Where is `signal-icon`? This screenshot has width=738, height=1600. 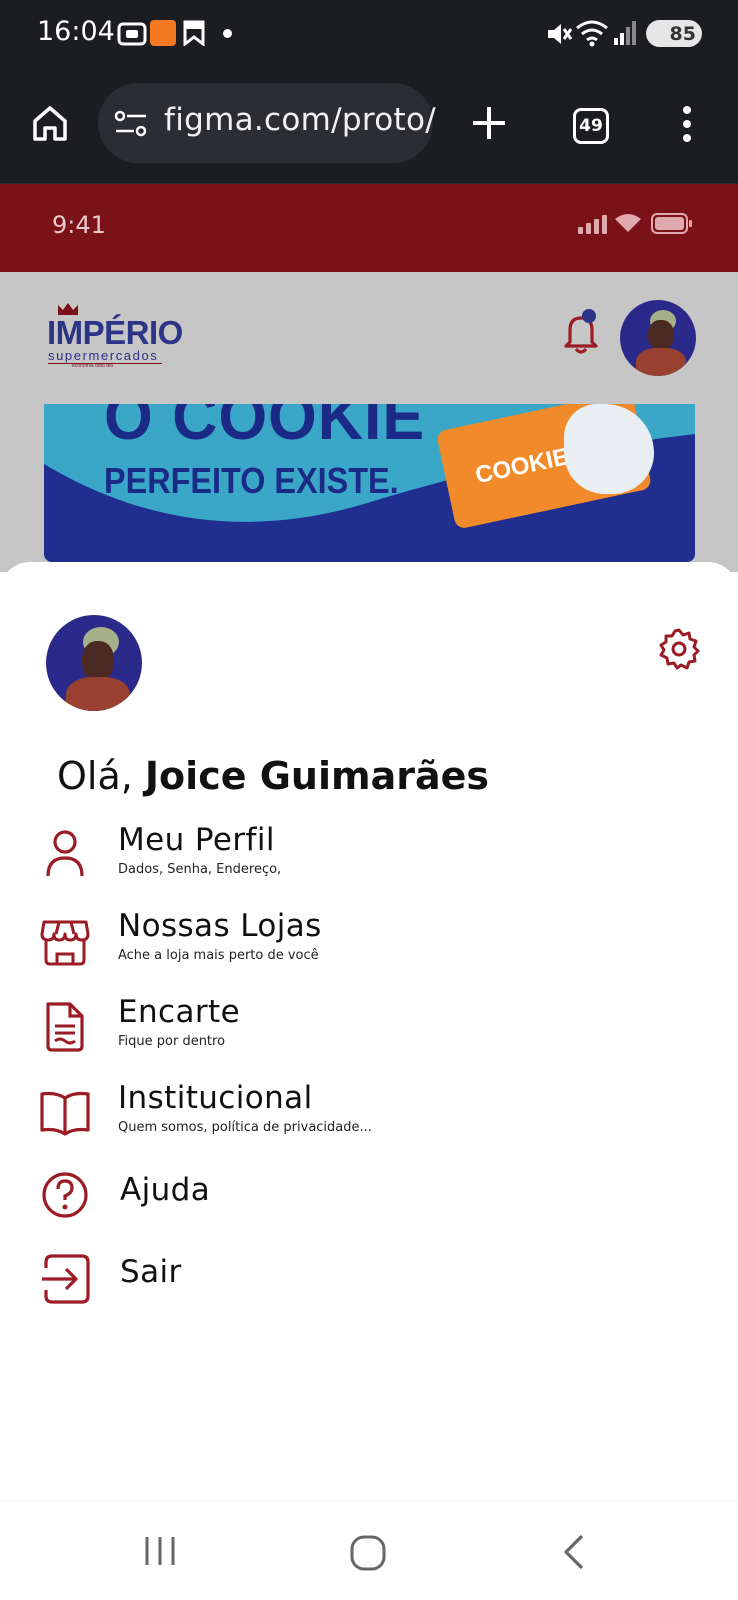 signal-icon is located at coordinates (625, 33).